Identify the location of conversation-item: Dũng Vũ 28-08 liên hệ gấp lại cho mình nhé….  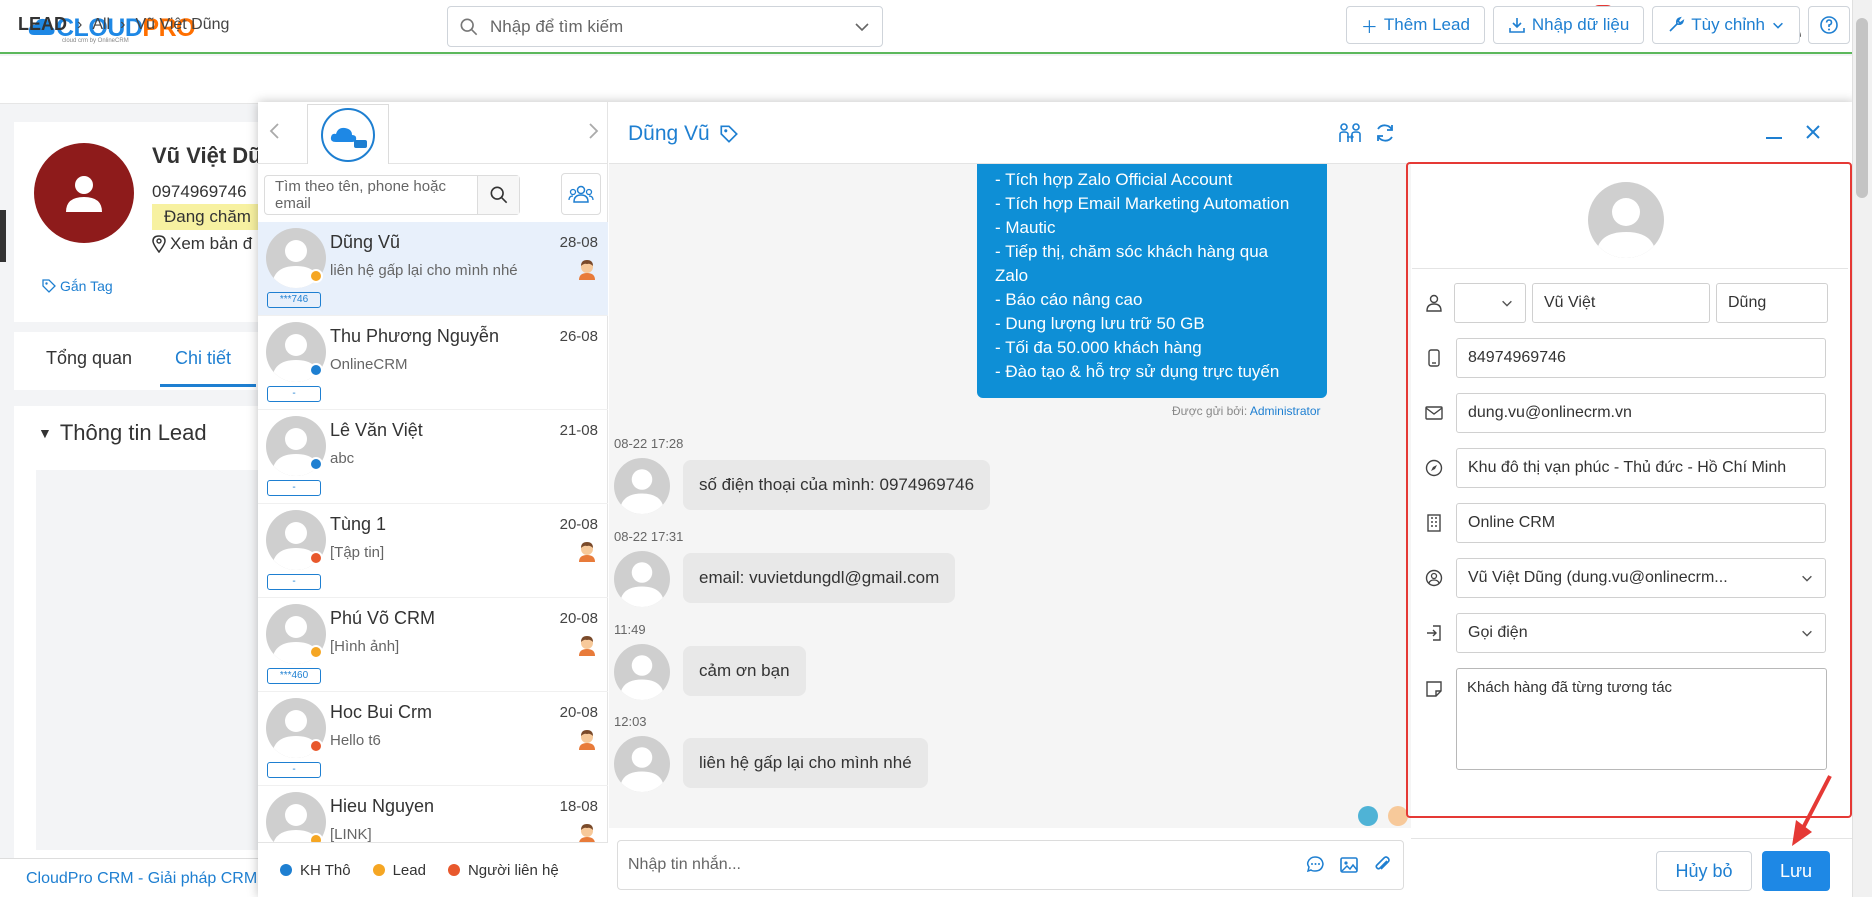
(433, 269).